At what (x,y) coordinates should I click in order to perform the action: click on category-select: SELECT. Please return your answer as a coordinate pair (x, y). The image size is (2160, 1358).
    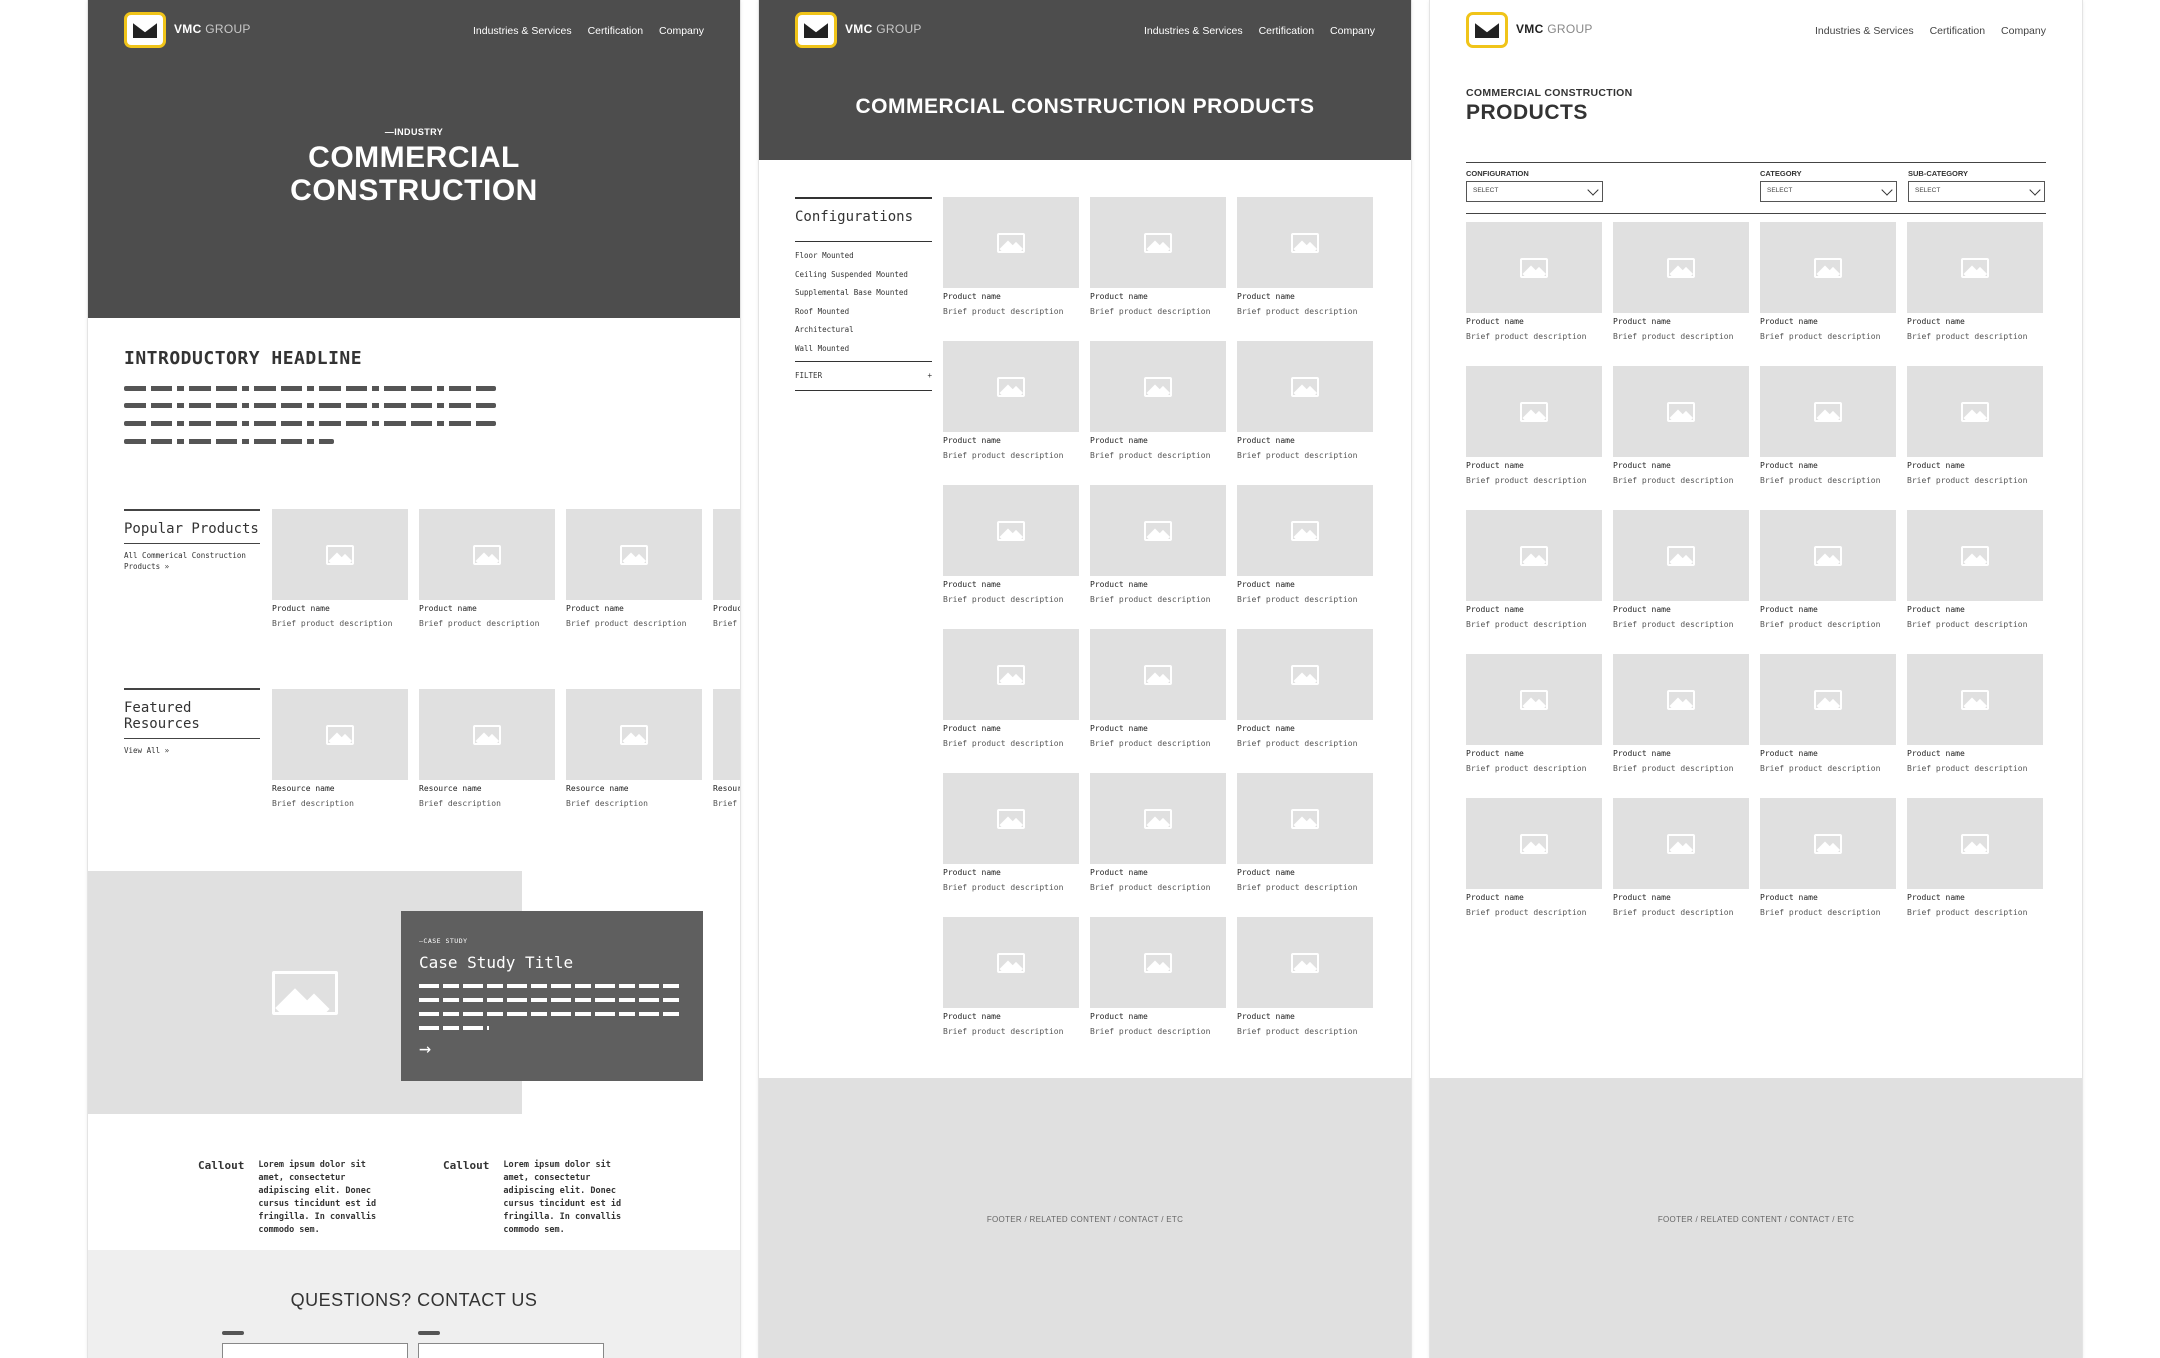
    Looking at the image, I should click on (1828, 191).